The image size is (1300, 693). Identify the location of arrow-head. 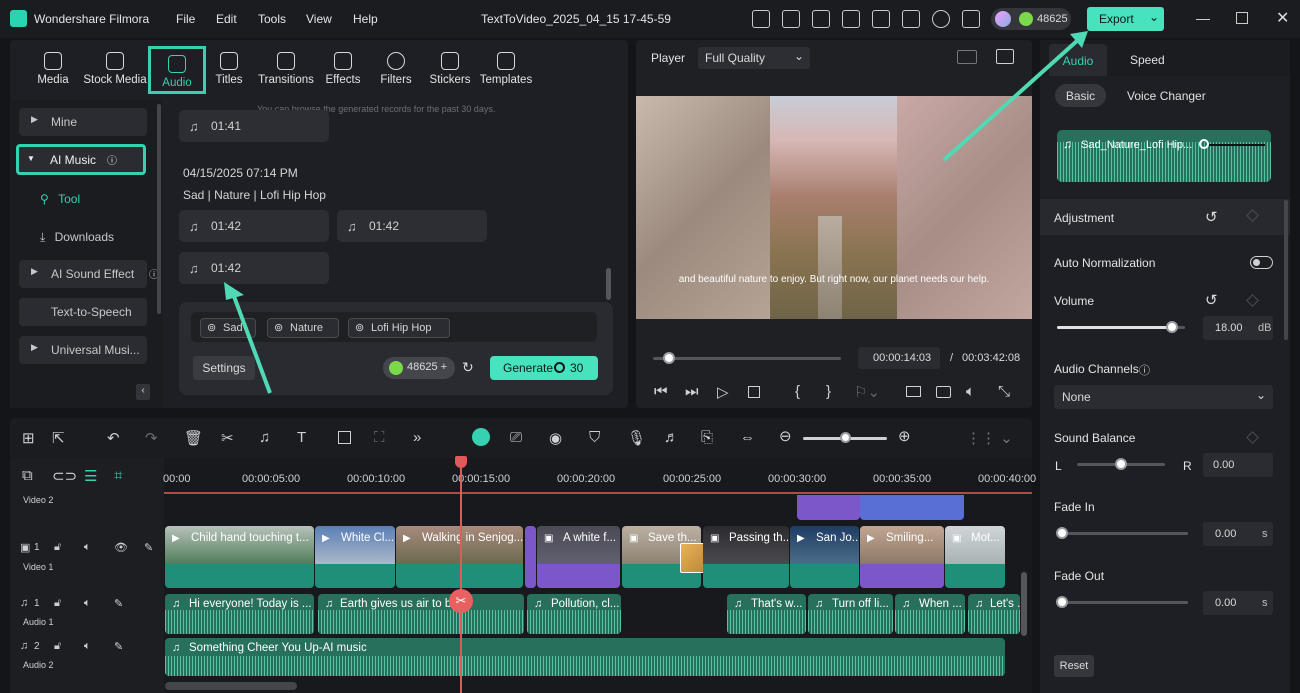
(234, 291).